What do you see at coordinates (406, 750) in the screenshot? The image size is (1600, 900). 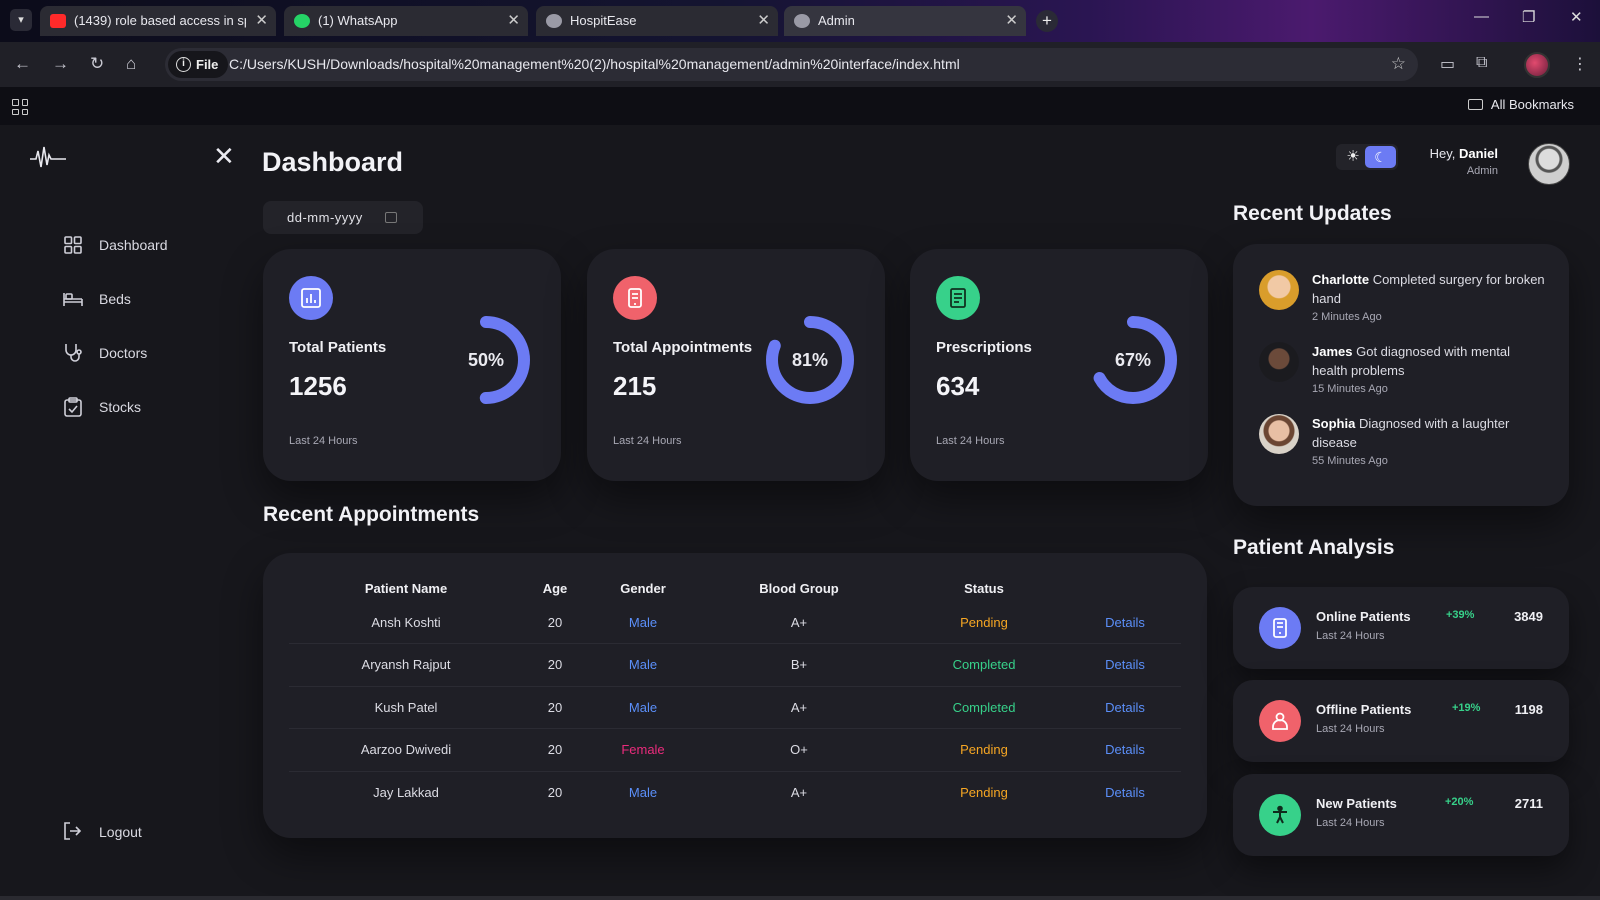 I see `patient-name: Aarzoo Dwivedi` at bounding box center [406, 750].